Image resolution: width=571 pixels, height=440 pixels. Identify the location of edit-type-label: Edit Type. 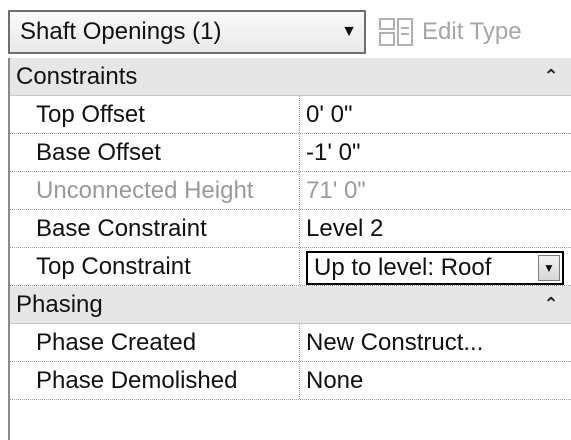
(472, 31).